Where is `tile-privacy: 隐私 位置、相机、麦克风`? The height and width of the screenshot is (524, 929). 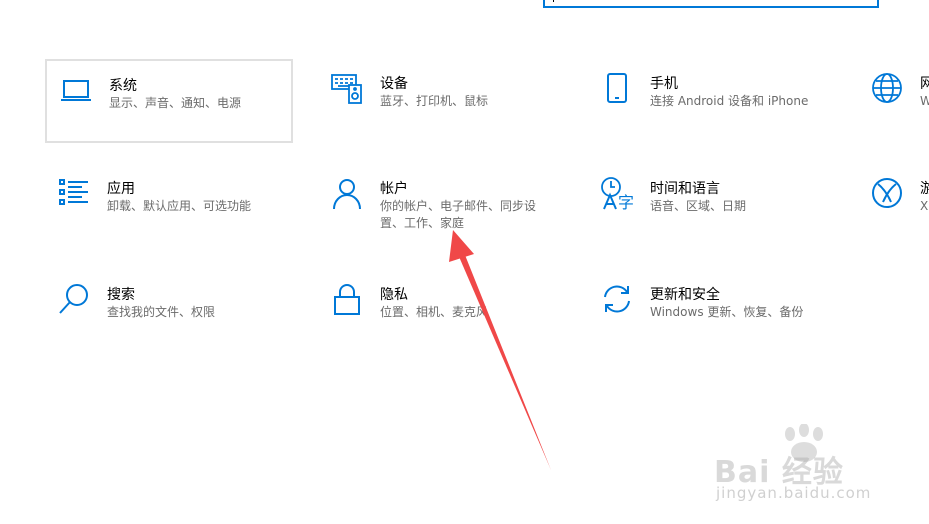 tile-privacy: 隐私 位置、相机、麦克风 is located at coordinates (442, 312).